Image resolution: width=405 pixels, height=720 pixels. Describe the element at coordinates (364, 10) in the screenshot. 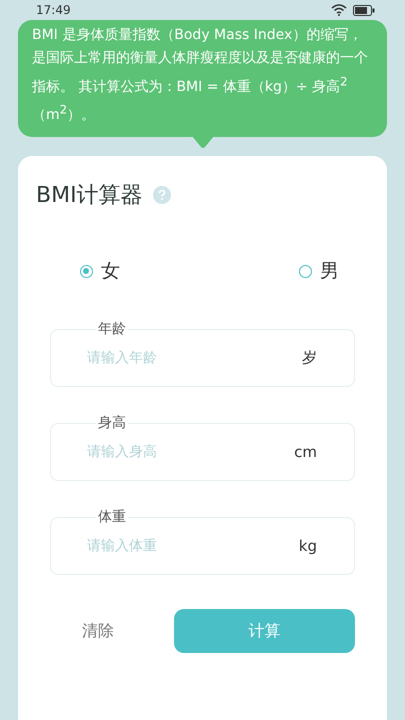

I see `battery-icon` at that location.